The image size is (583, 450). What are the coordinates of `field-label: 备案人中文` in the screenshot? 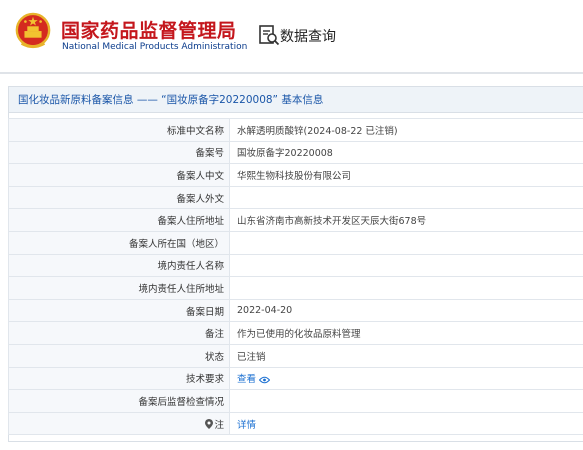 It's located at (119, 175).